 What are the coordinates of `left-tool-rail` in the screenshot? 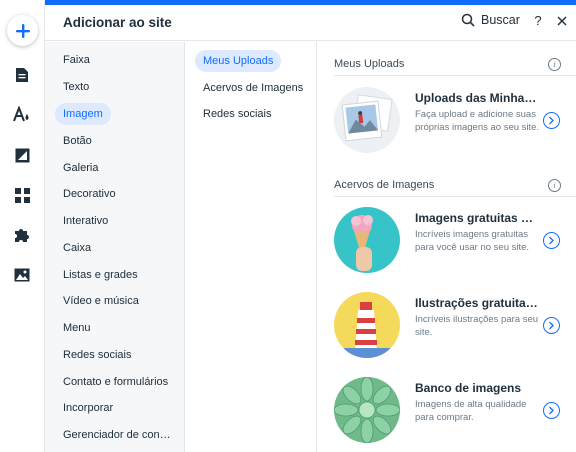 It's located at (22, 226).